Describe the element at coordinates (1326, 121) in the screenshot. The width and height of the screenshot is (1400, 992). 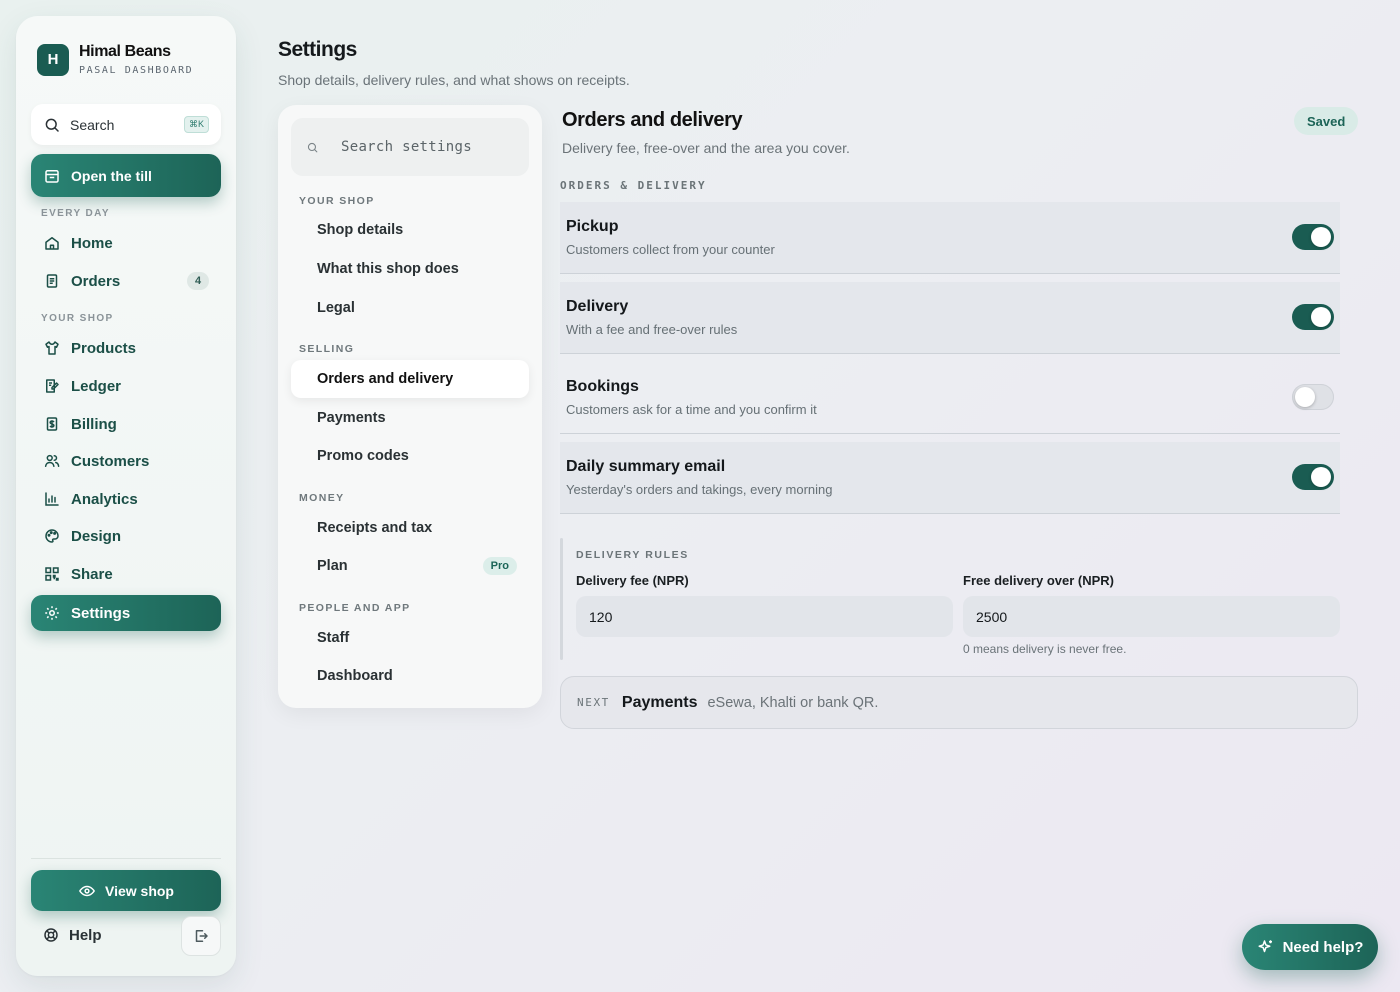
I see `status-badge: Saved` at that location.